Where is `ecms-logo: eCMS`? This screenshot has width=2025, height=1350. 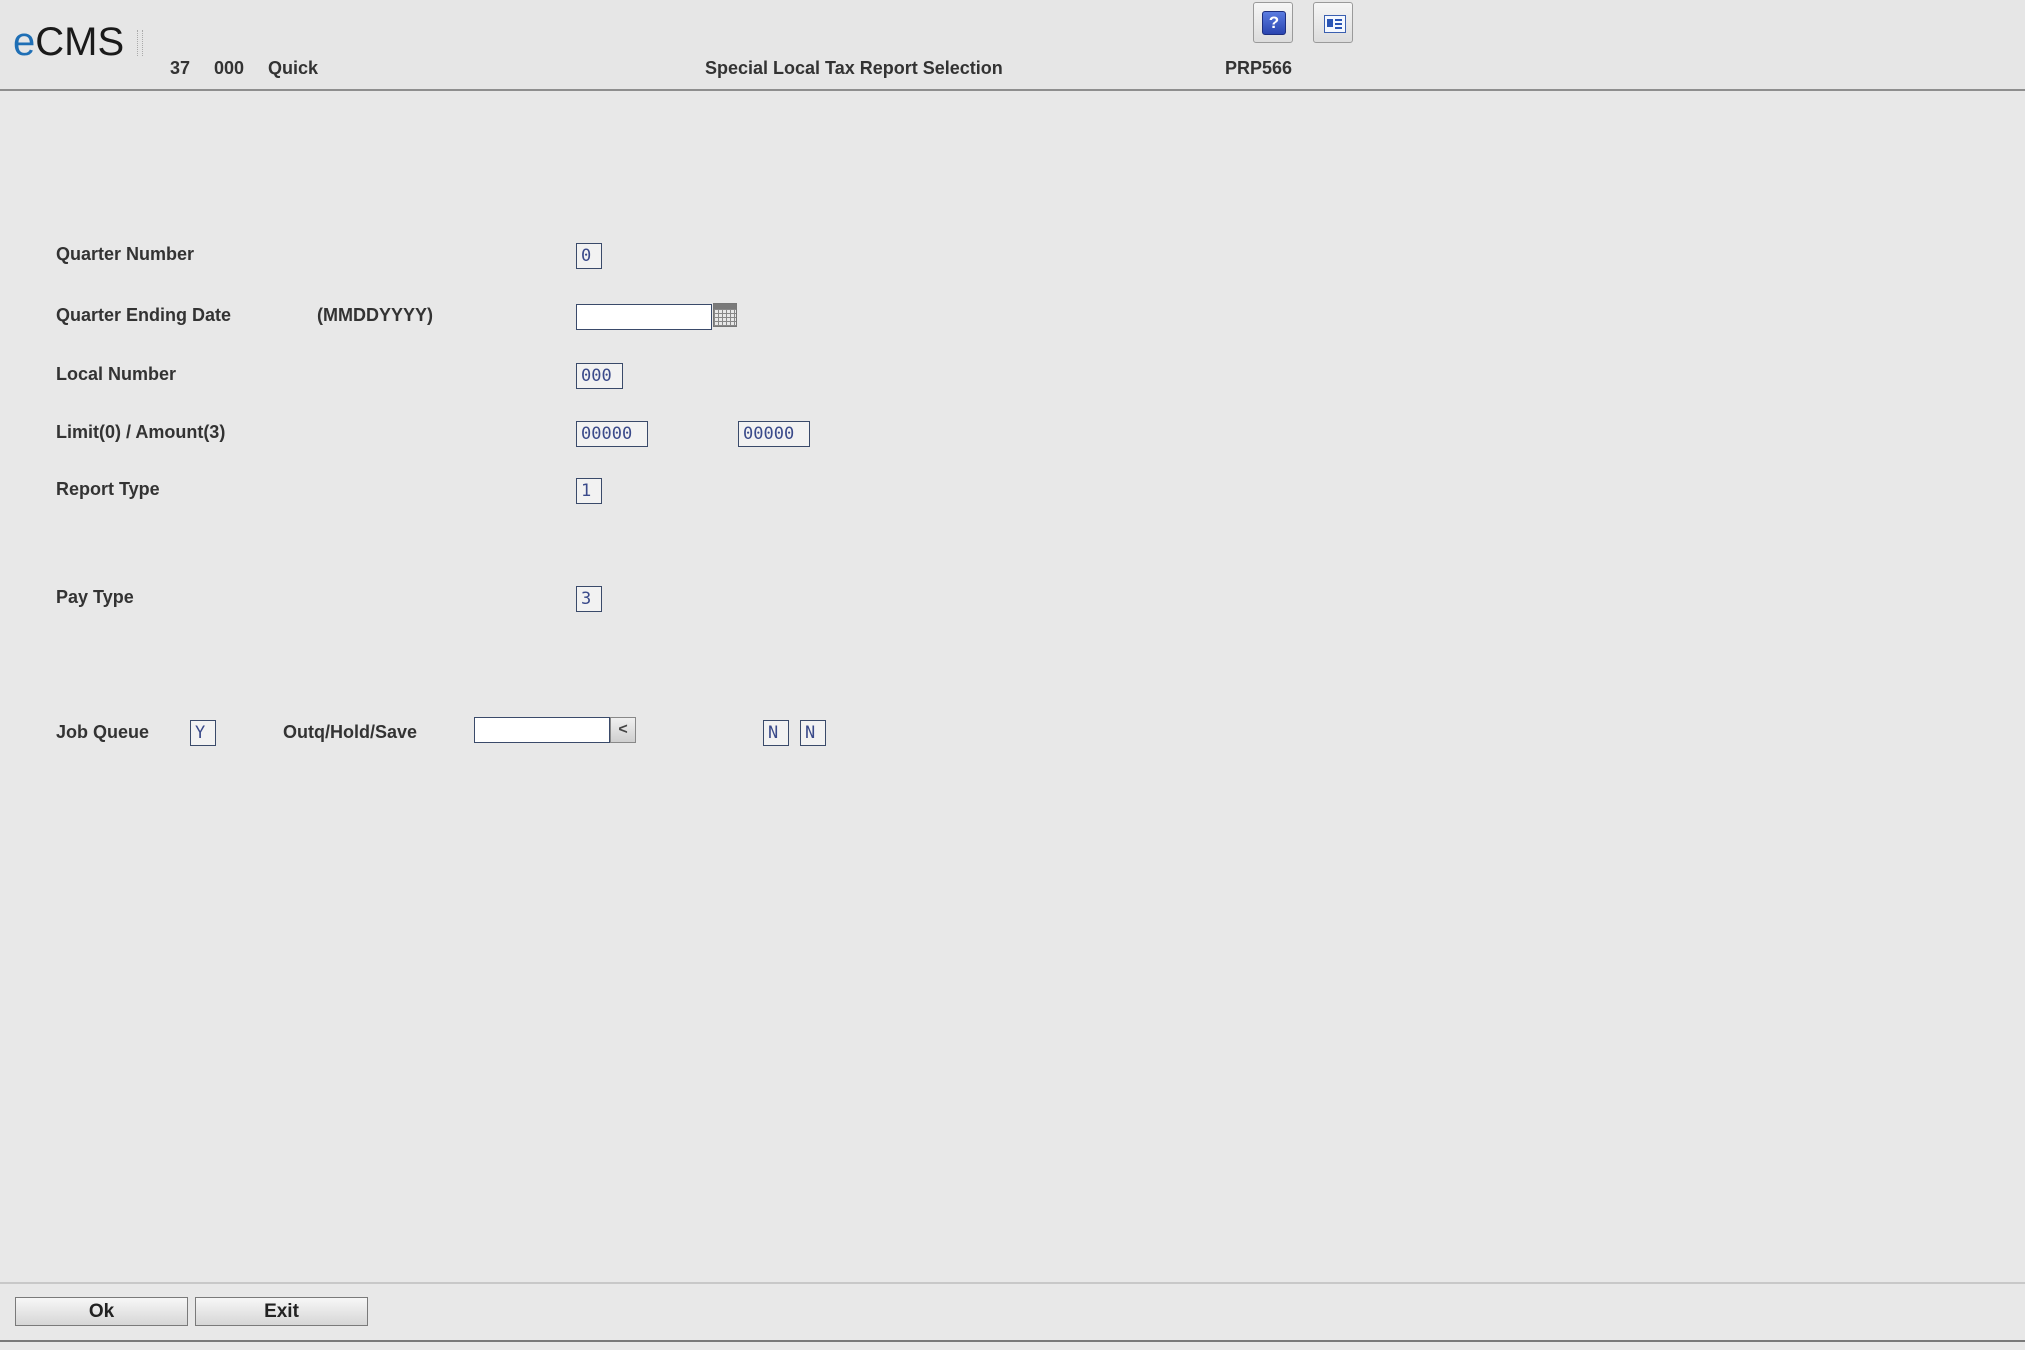 ecms-logo: eCMS is located at coordinates (69, 42).